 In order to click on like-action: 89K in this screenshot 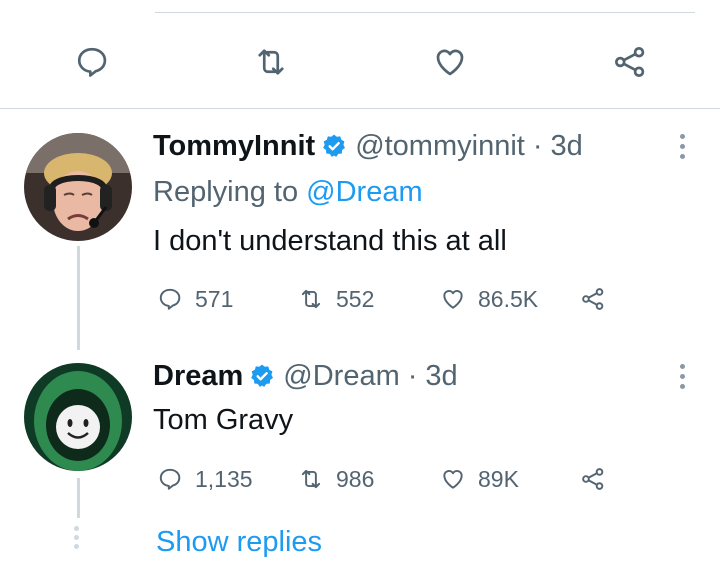, I will do `click(479, 479)`.